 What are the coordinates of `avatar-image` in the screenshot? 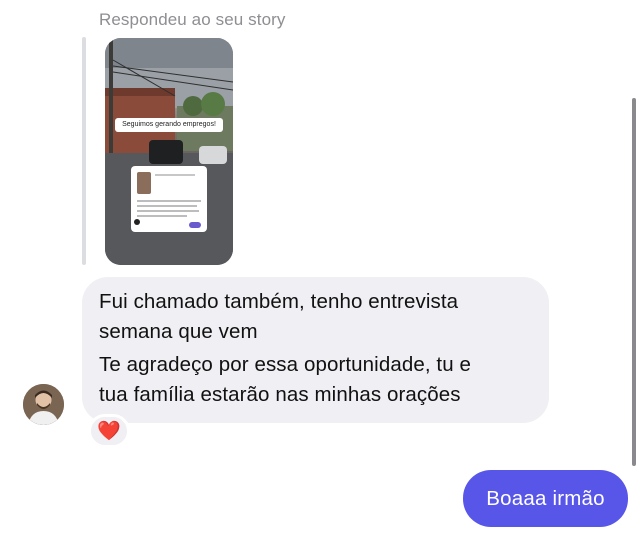 It's located at (43, 404).